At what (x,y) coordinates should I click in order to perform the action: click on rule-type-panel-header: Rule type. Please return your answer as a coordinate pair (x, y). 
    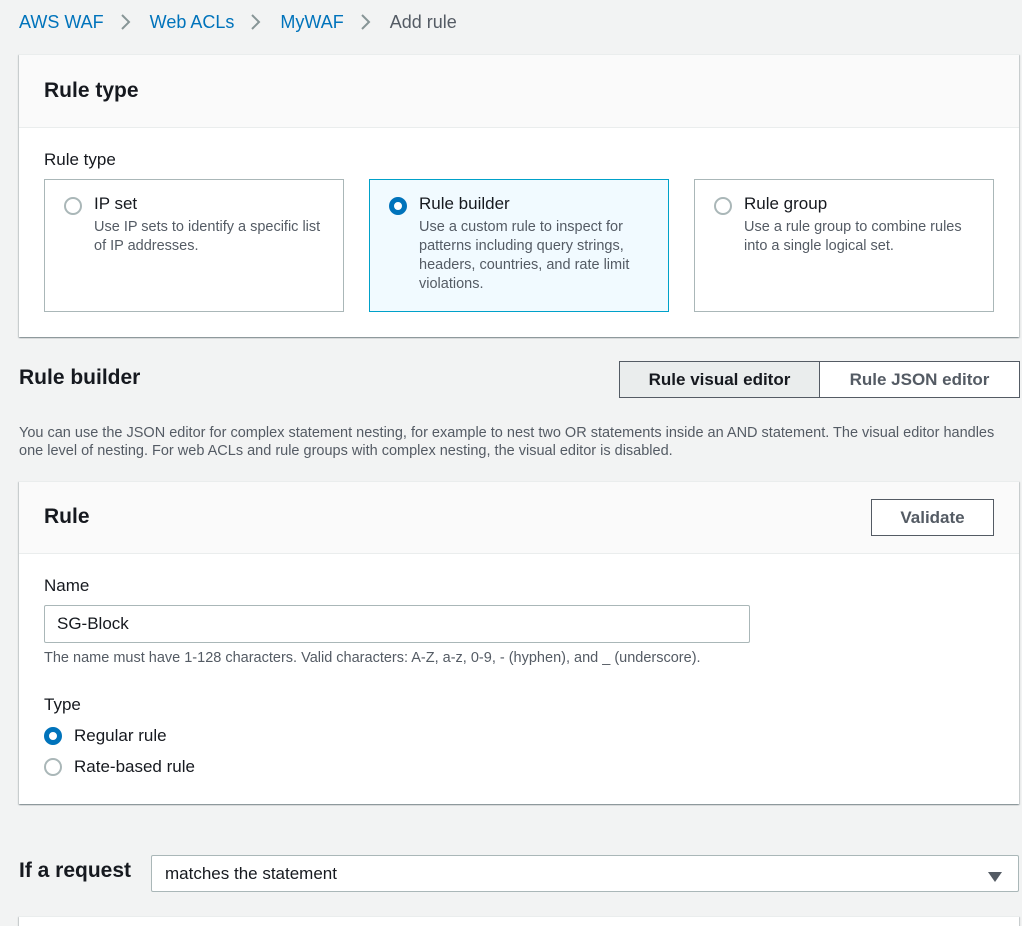
    Looking at the image, I should click on (519, 91).